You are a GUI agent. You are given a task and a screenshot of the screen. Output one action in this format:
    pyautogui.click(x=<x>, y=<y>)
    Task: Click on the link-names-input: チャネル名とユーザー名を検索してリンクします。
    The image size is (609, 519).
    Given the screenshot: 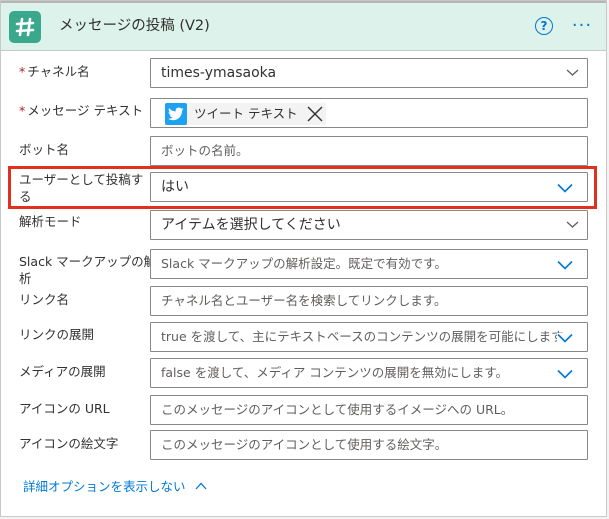 What is the action you would take?
    pyautogui.click(x=369, y=301)
    